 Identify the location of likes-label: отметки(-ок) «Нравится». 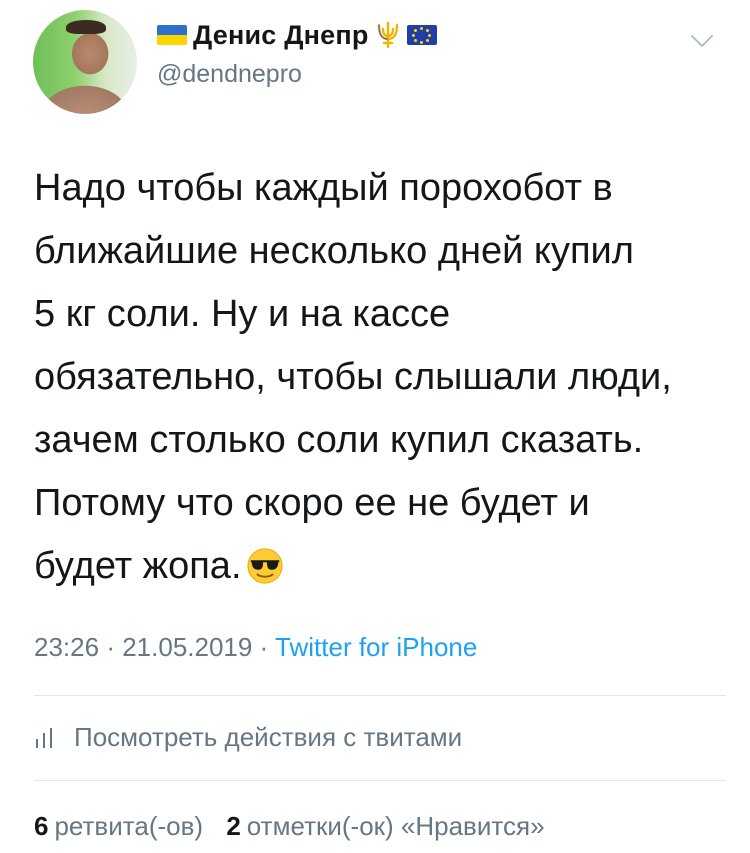
(395, 826).